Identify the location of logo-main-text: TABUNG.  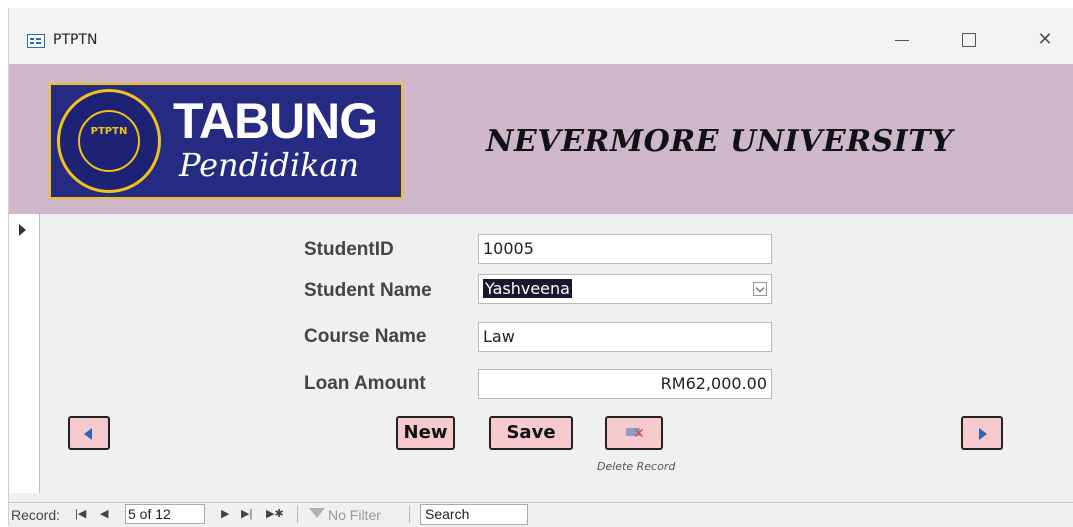
(275, 121).